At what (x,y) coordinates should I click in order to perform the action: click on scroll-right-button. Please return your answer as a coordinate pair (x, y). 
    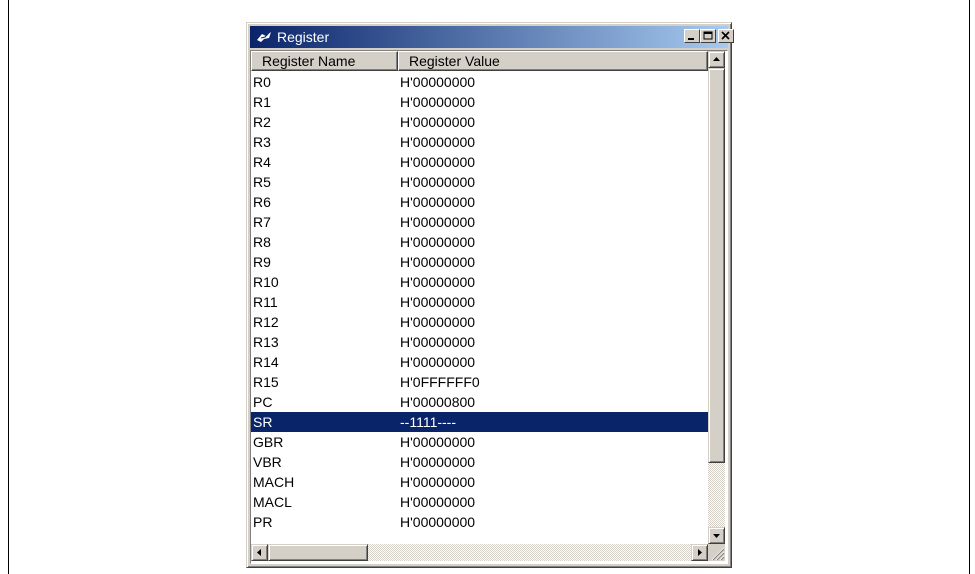
    Looking at the image, I should click on (699, 552).